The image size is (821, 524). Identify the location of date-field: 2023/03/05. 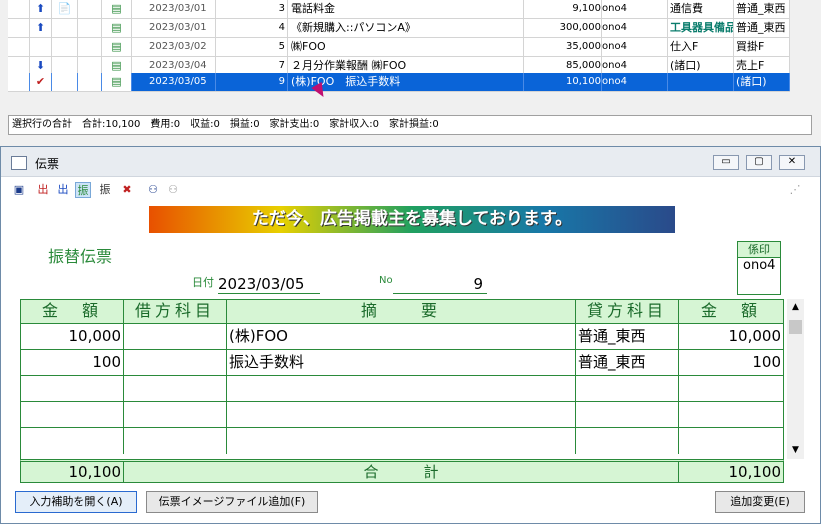
(269, 284).